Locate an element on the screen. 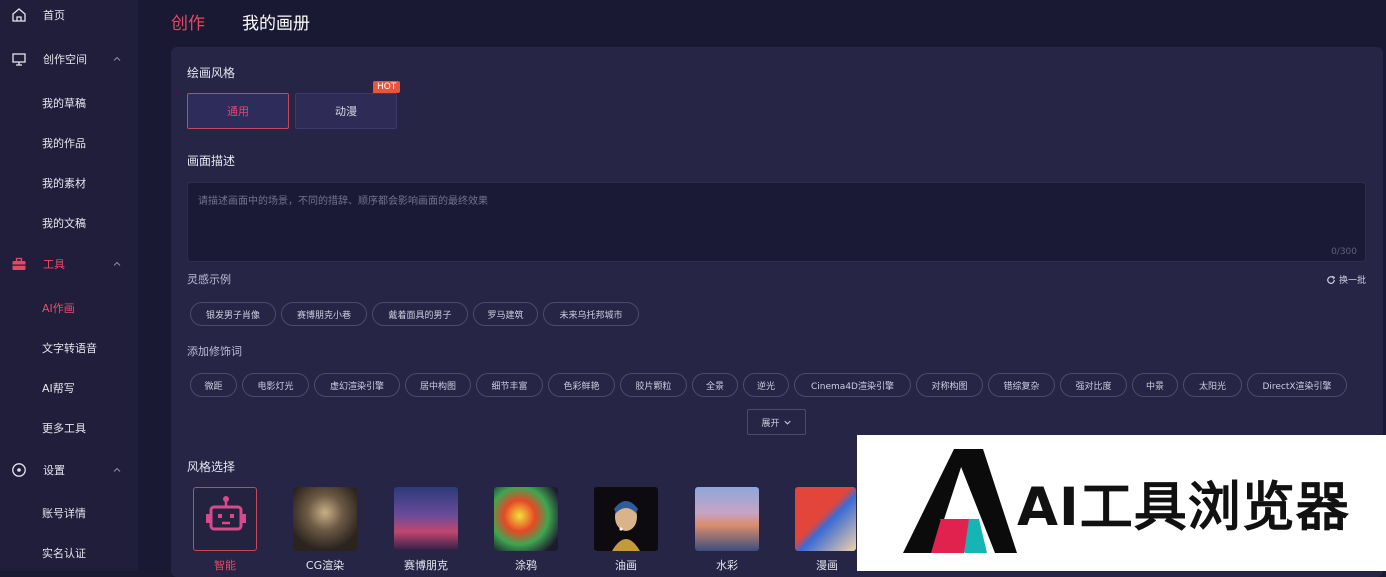  inspiration-chip: 戴着面具的男子 is located at coordinates (420, 314).